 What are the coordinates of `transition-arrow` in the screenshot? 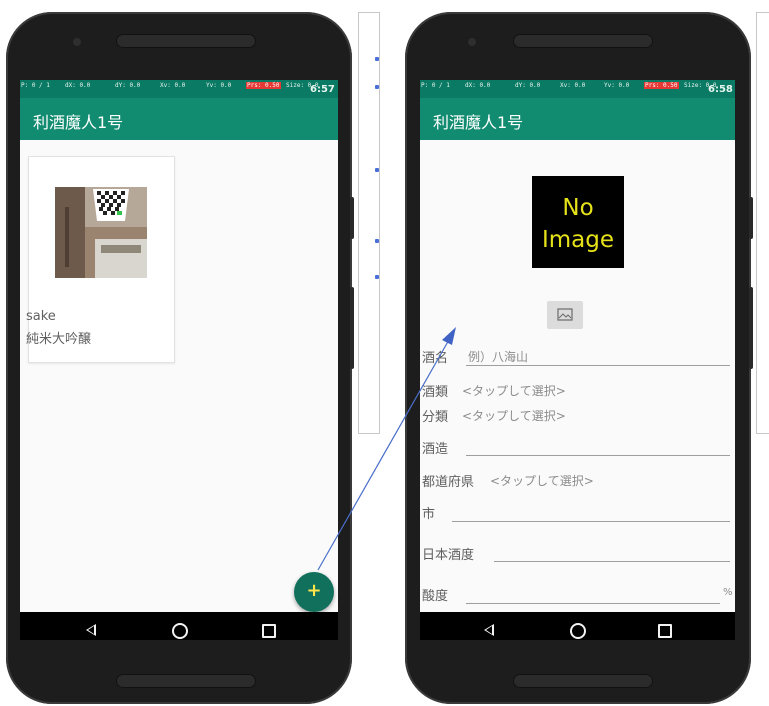 It's located at (386, 449).